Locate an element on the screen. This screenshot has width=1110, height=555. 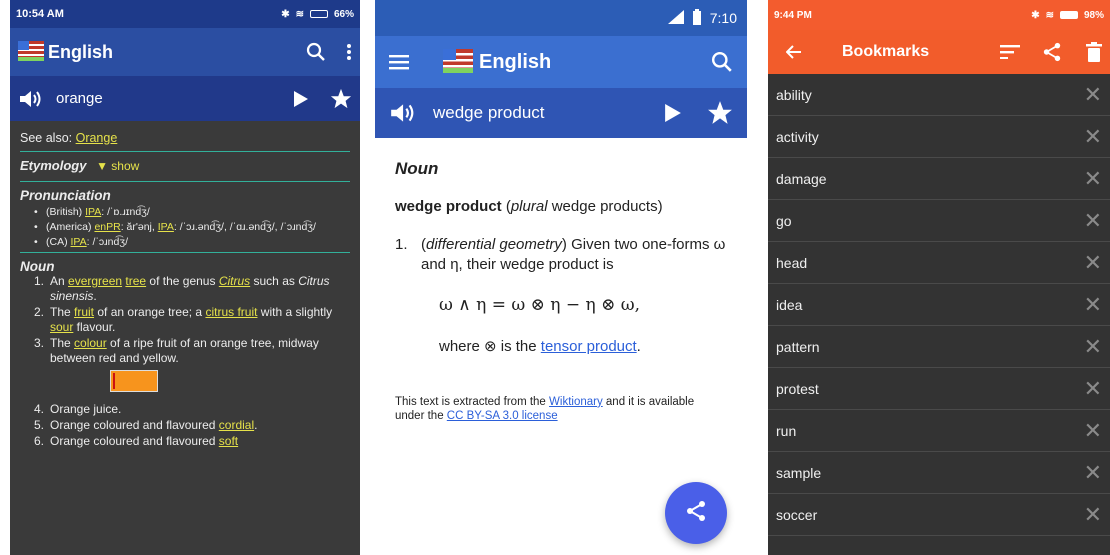
more-vert-icon is located at coordinates (349, 52).